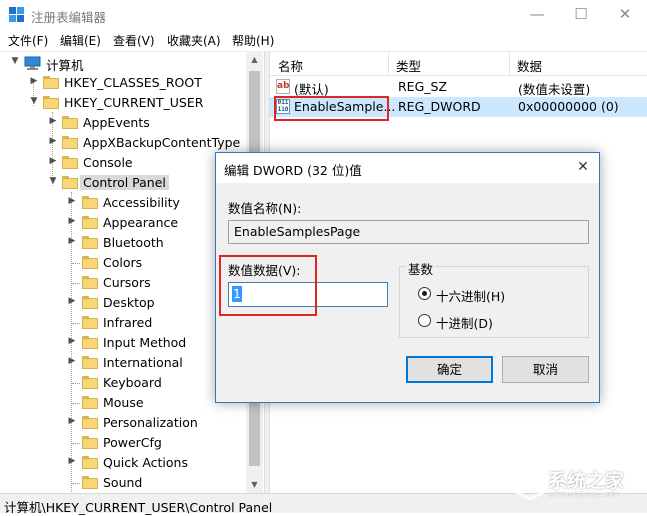  What do you see at coordinates (323, 40) in the screenshot?
I see `menu-bar: 文件(F) 编辑(E) 查看(V) 收藏夹(A) 帮助(H)` at bounding box center [323, 40].